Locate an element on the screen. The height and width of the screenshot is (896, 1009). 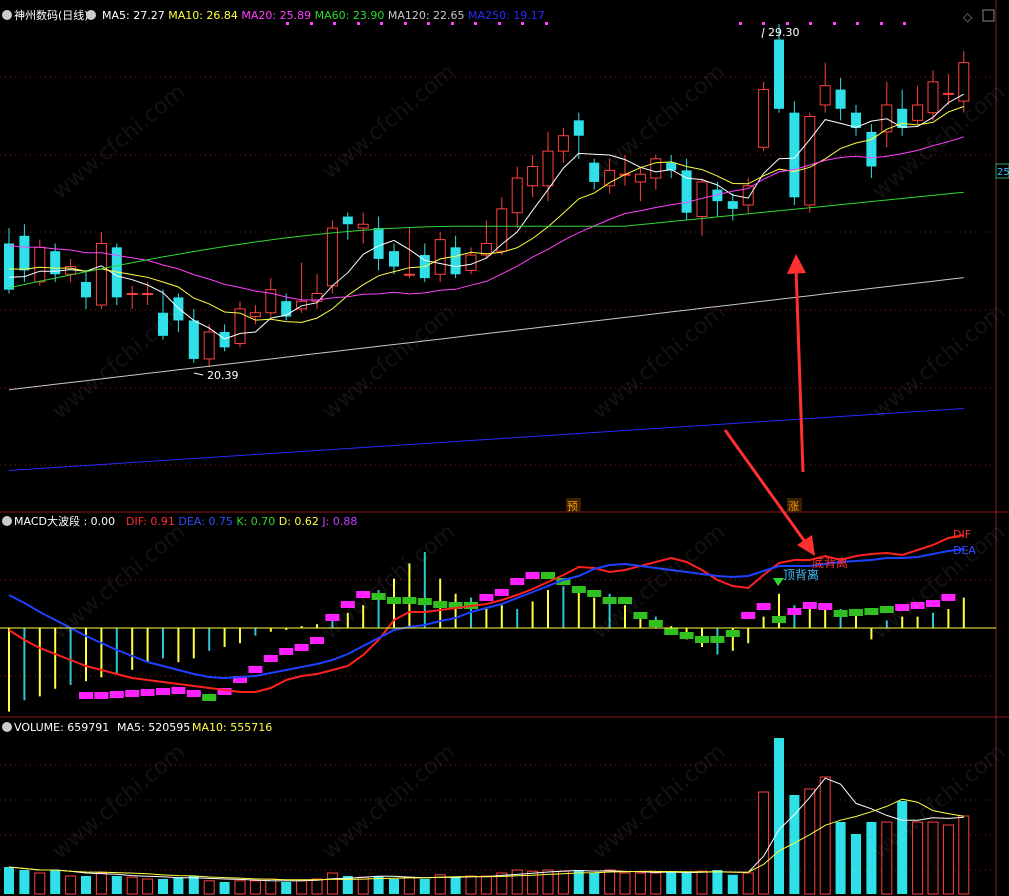
diamond-icon: ◇ is located at coordinates (968, 17).